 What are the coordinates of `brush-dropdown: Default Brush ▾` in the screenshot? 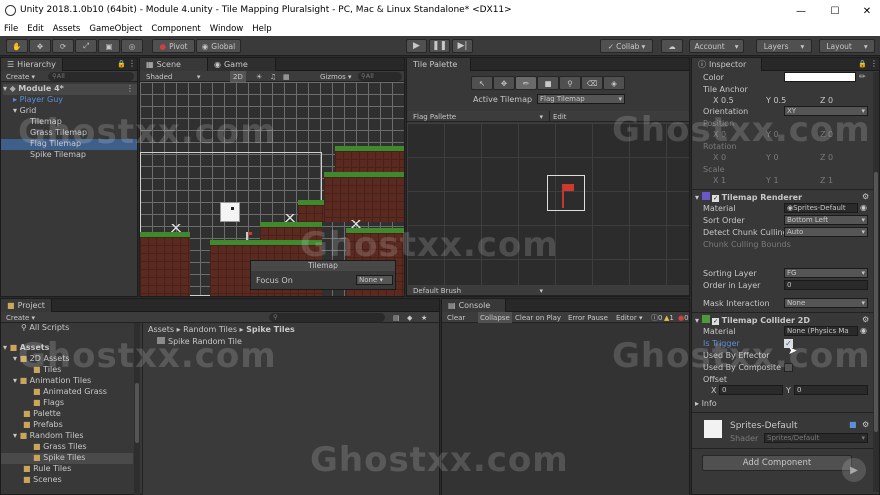 It's located at (478, 290).